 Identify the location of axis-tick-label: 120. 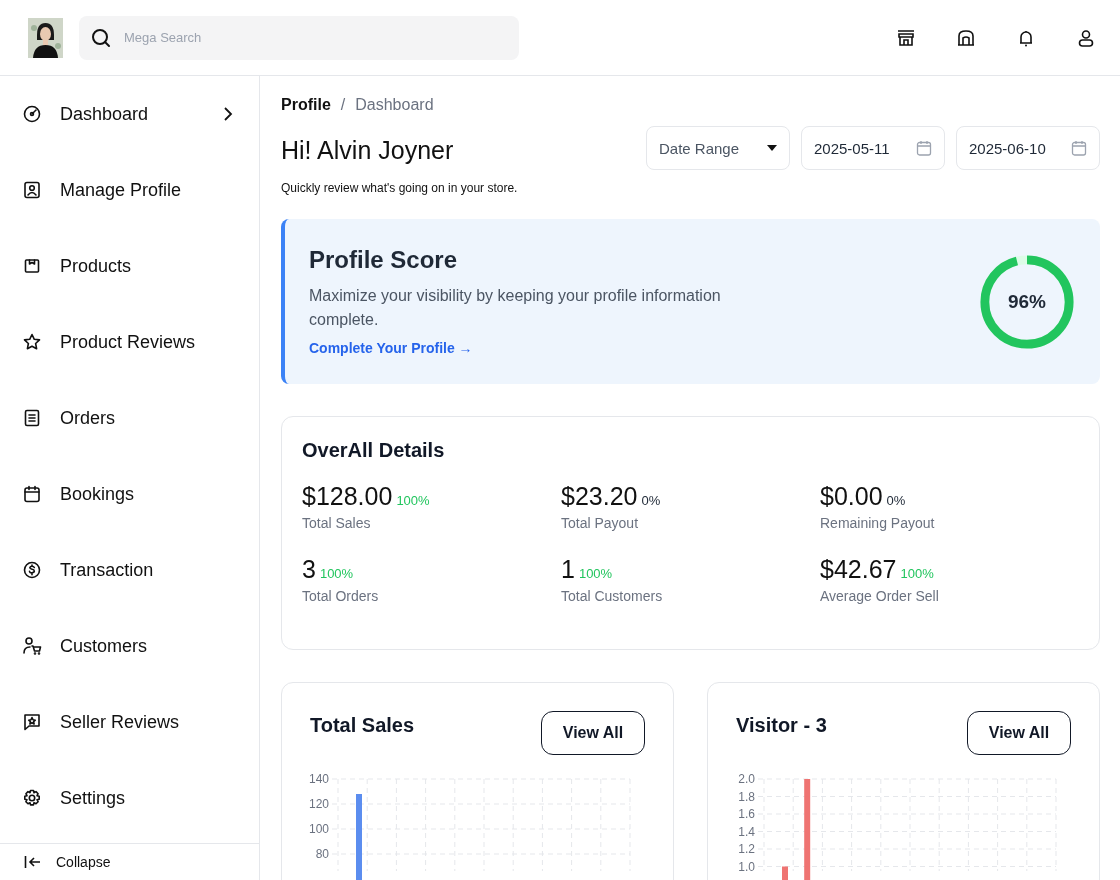
(318, 804).